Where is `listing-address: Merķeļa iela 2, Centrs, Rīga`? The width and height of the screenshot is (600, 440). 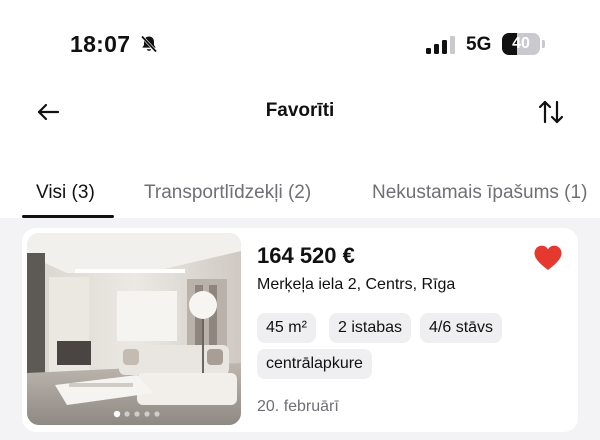
listing-address: Merķeļa iela 2, Centrs, Rīga is located at coordinates (356, 284).